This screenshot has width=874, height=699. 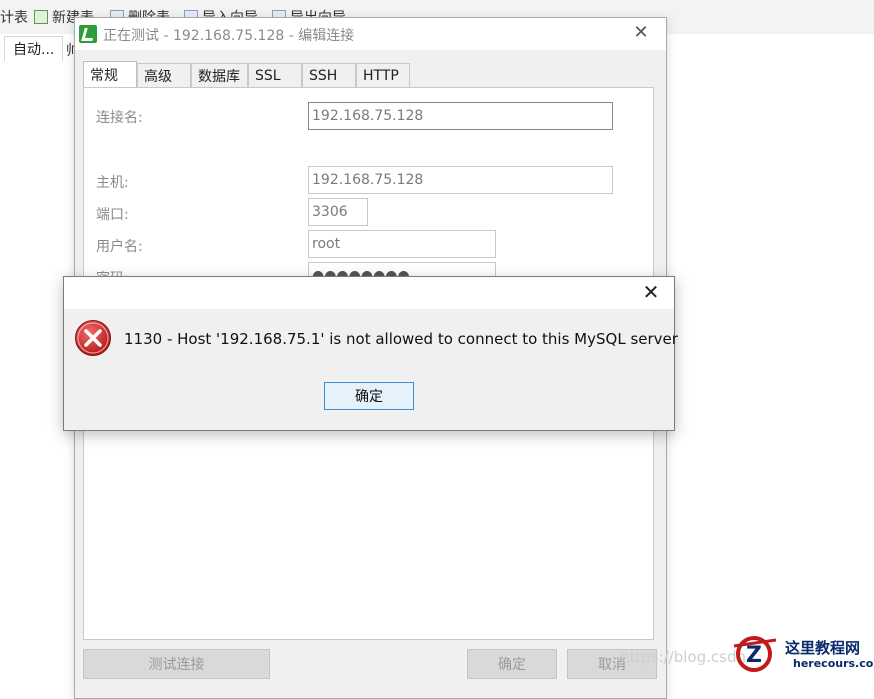 What do you see at coordinates (370, 34) in the screenshot?
I see `dialog-titlebar: 正在测试 - 192.168.75.128 - 编辑连接 ✕` at bounding box center [370, 34].